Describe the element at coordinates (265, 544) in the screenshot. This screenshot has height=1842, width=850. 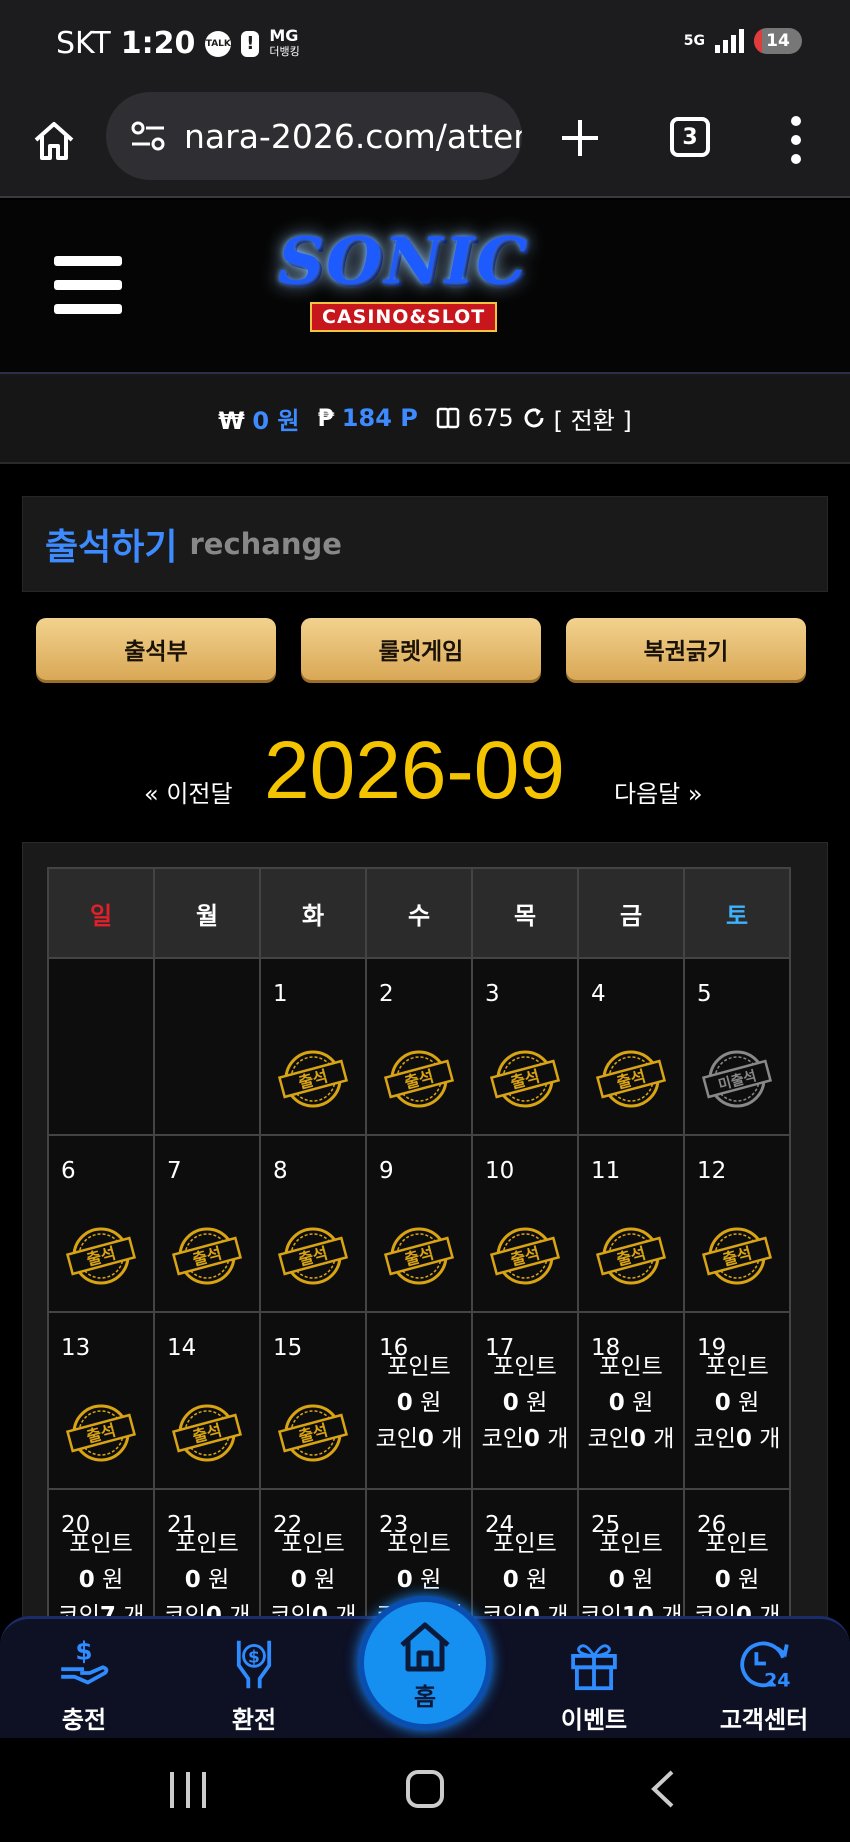
I see `page-subtitle: rechange` at that location.